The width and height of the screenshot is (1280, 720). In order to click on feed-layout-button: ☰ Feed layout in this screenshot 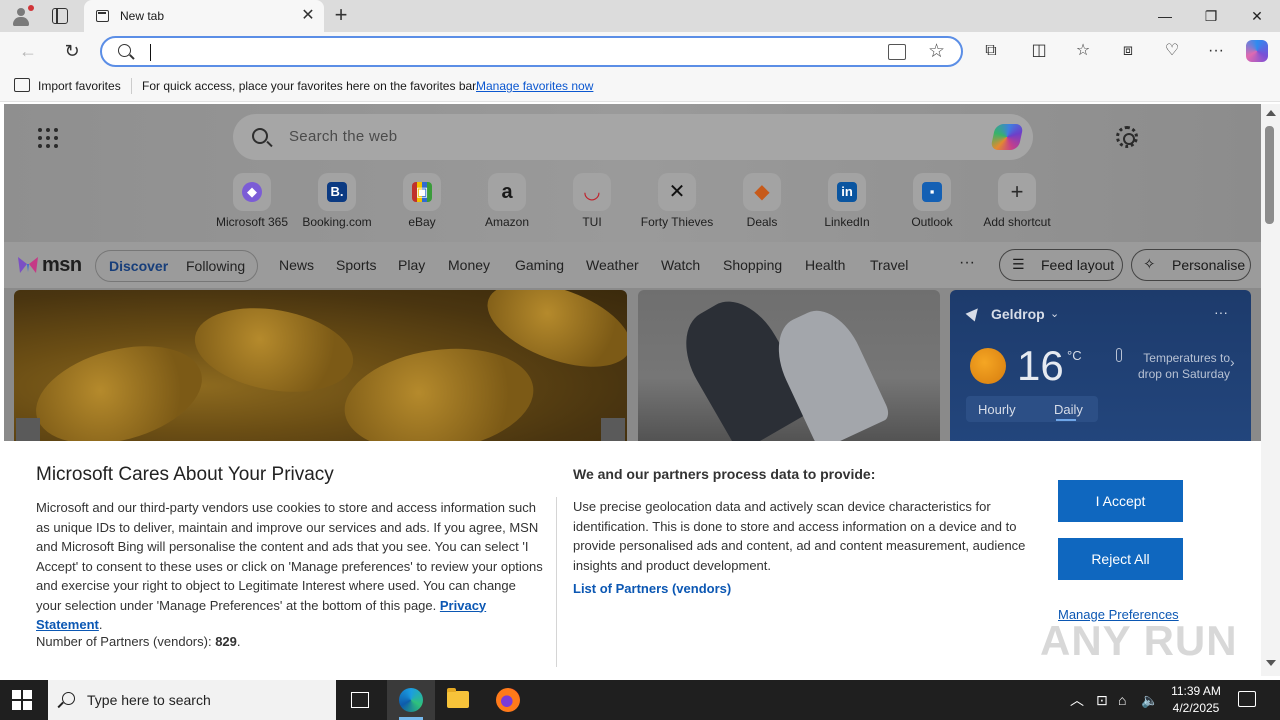, I will do `click(1061, 265)`.